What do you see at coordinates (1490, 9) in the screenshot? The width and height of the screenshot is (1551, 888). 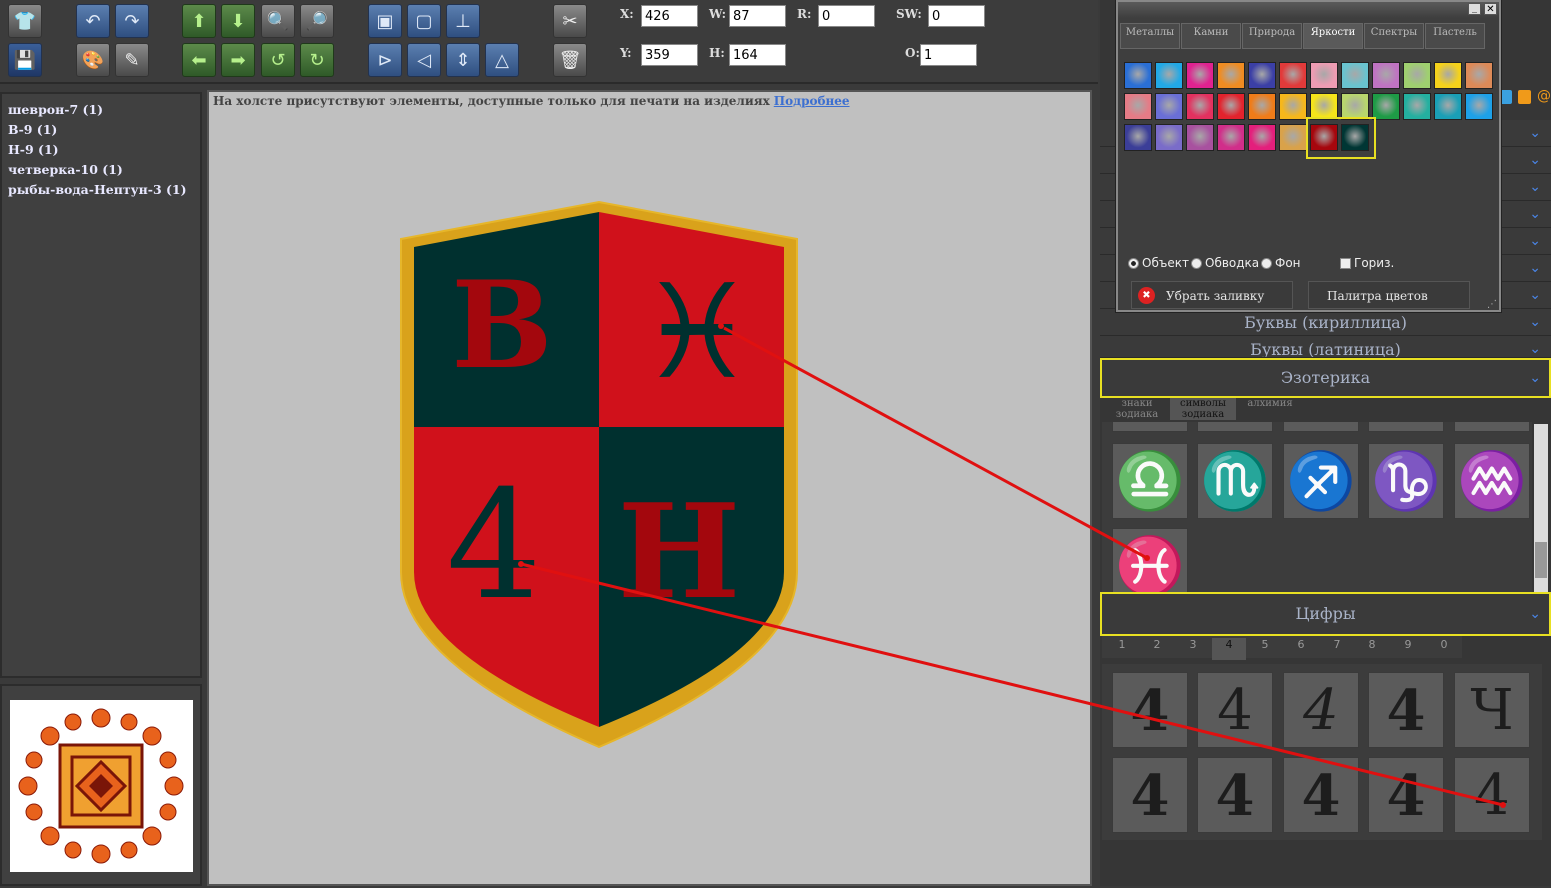 I see `close-icon: ✕` at bounding box center [1490, 9].